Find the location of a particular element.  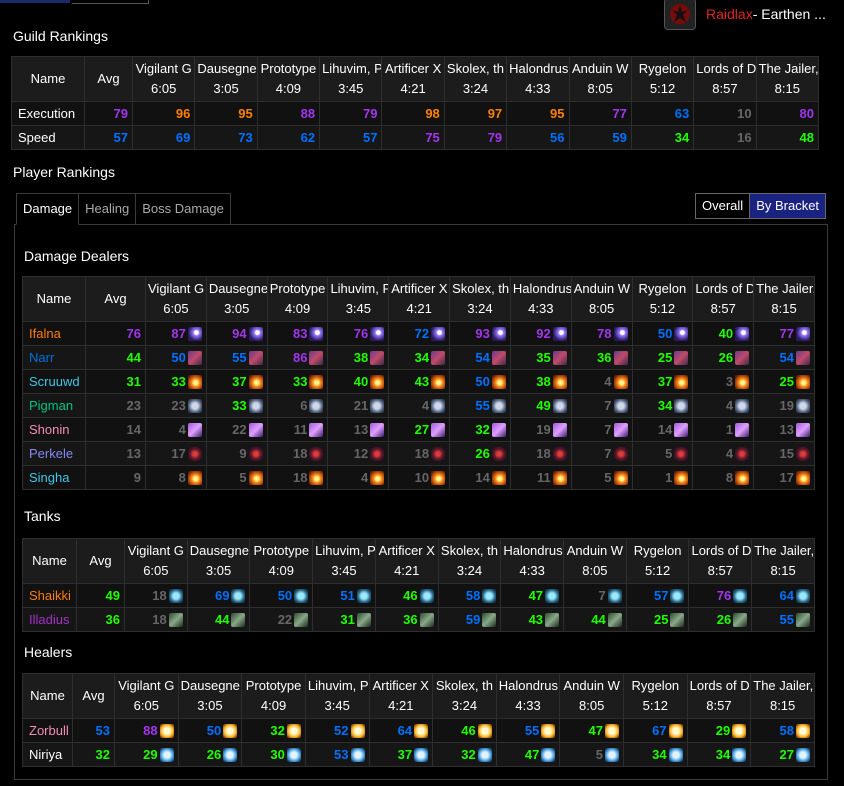

parse-cell: 23 is located at coordinates (176, 405).